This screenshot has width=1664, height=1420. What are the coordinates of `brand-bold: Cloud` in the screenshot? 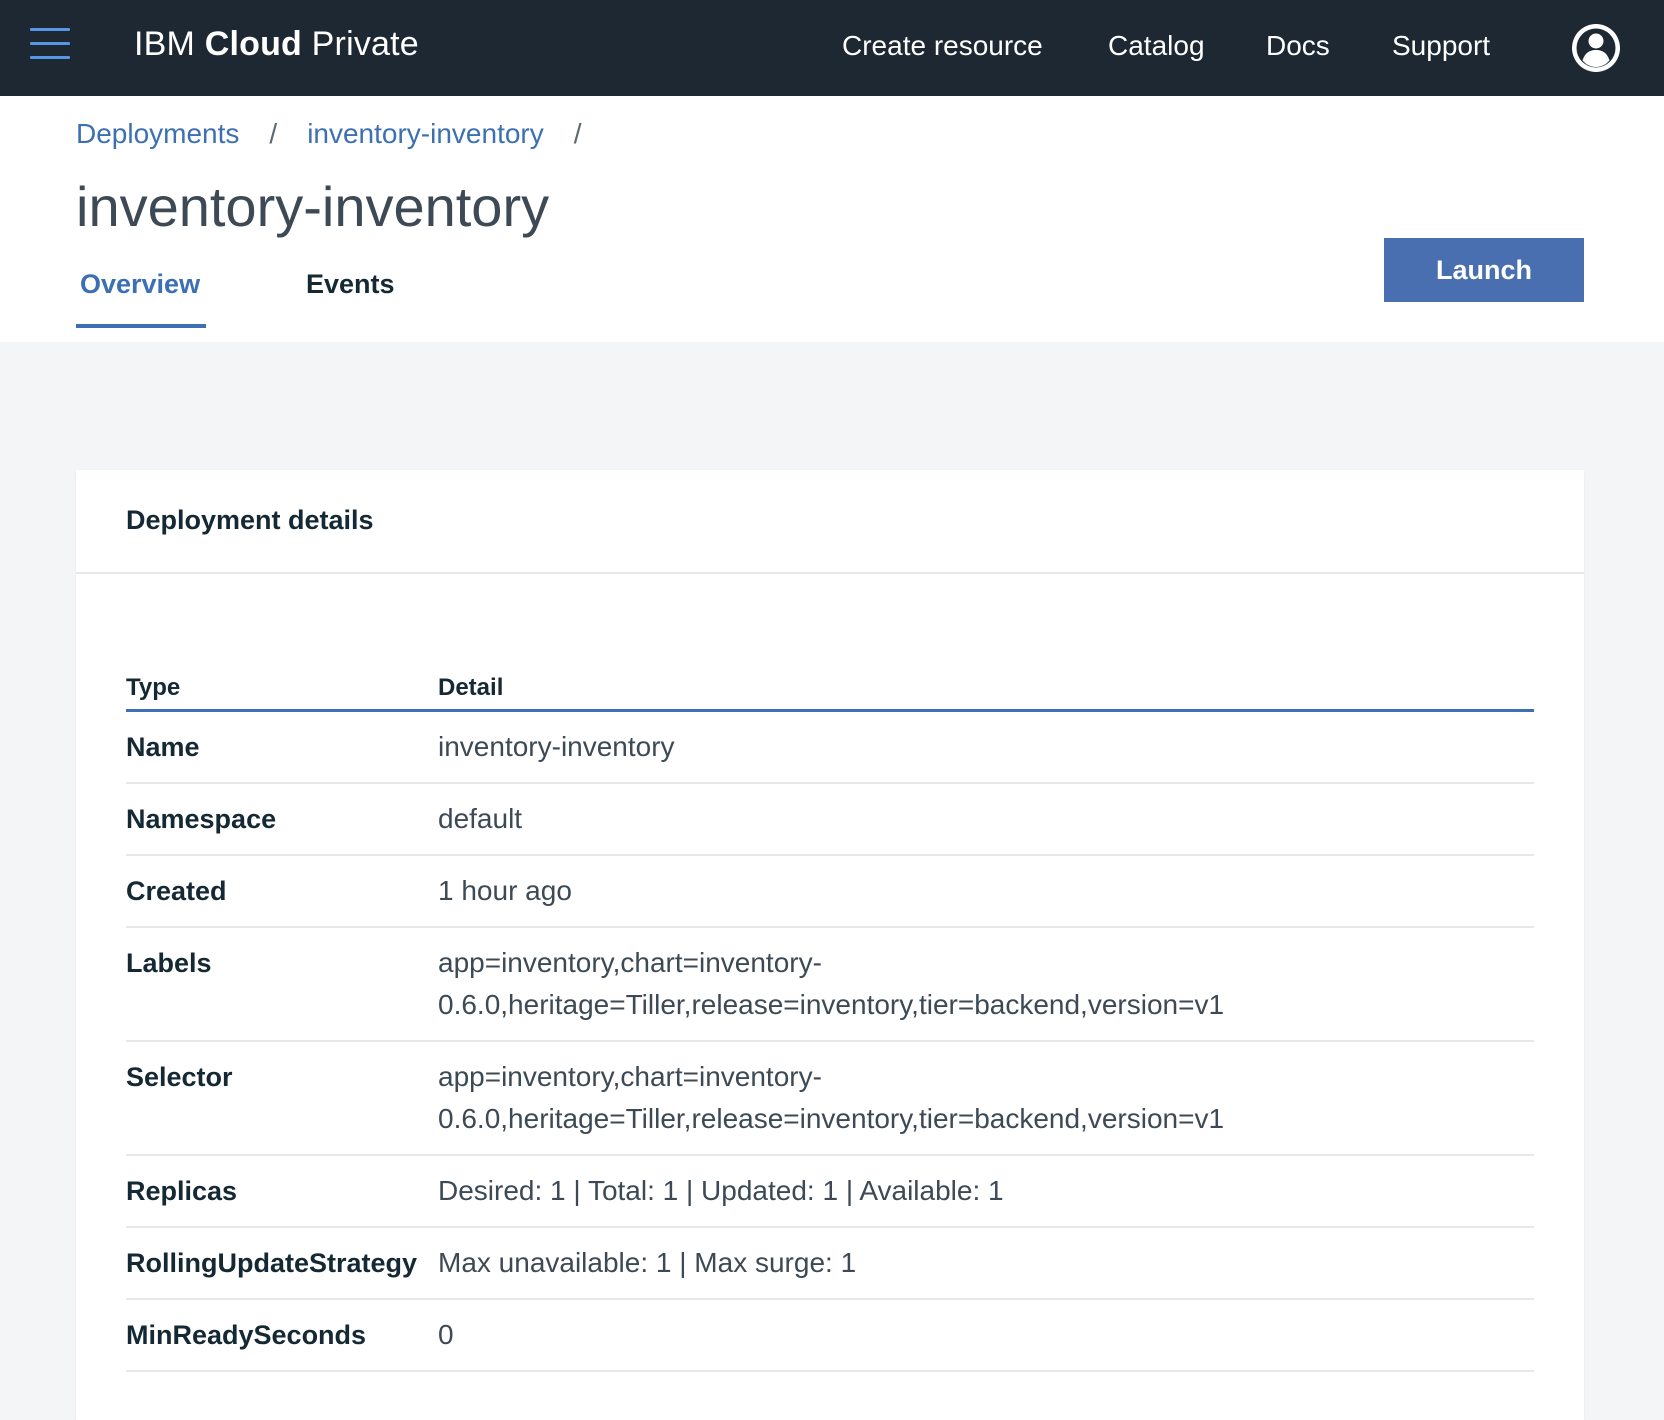 It's located at (253, 44).